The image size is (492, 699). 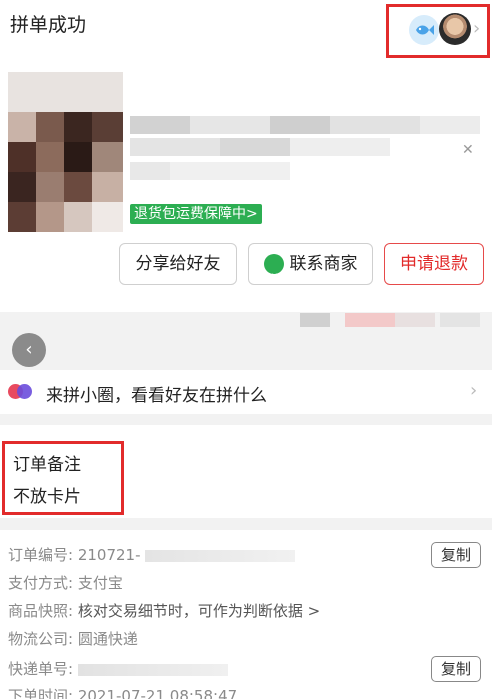 What do you see at coordinates (41, 639) in the screenshot?
I see `logistics-company-label: 物流公司:` at bounding box center [41, 639].